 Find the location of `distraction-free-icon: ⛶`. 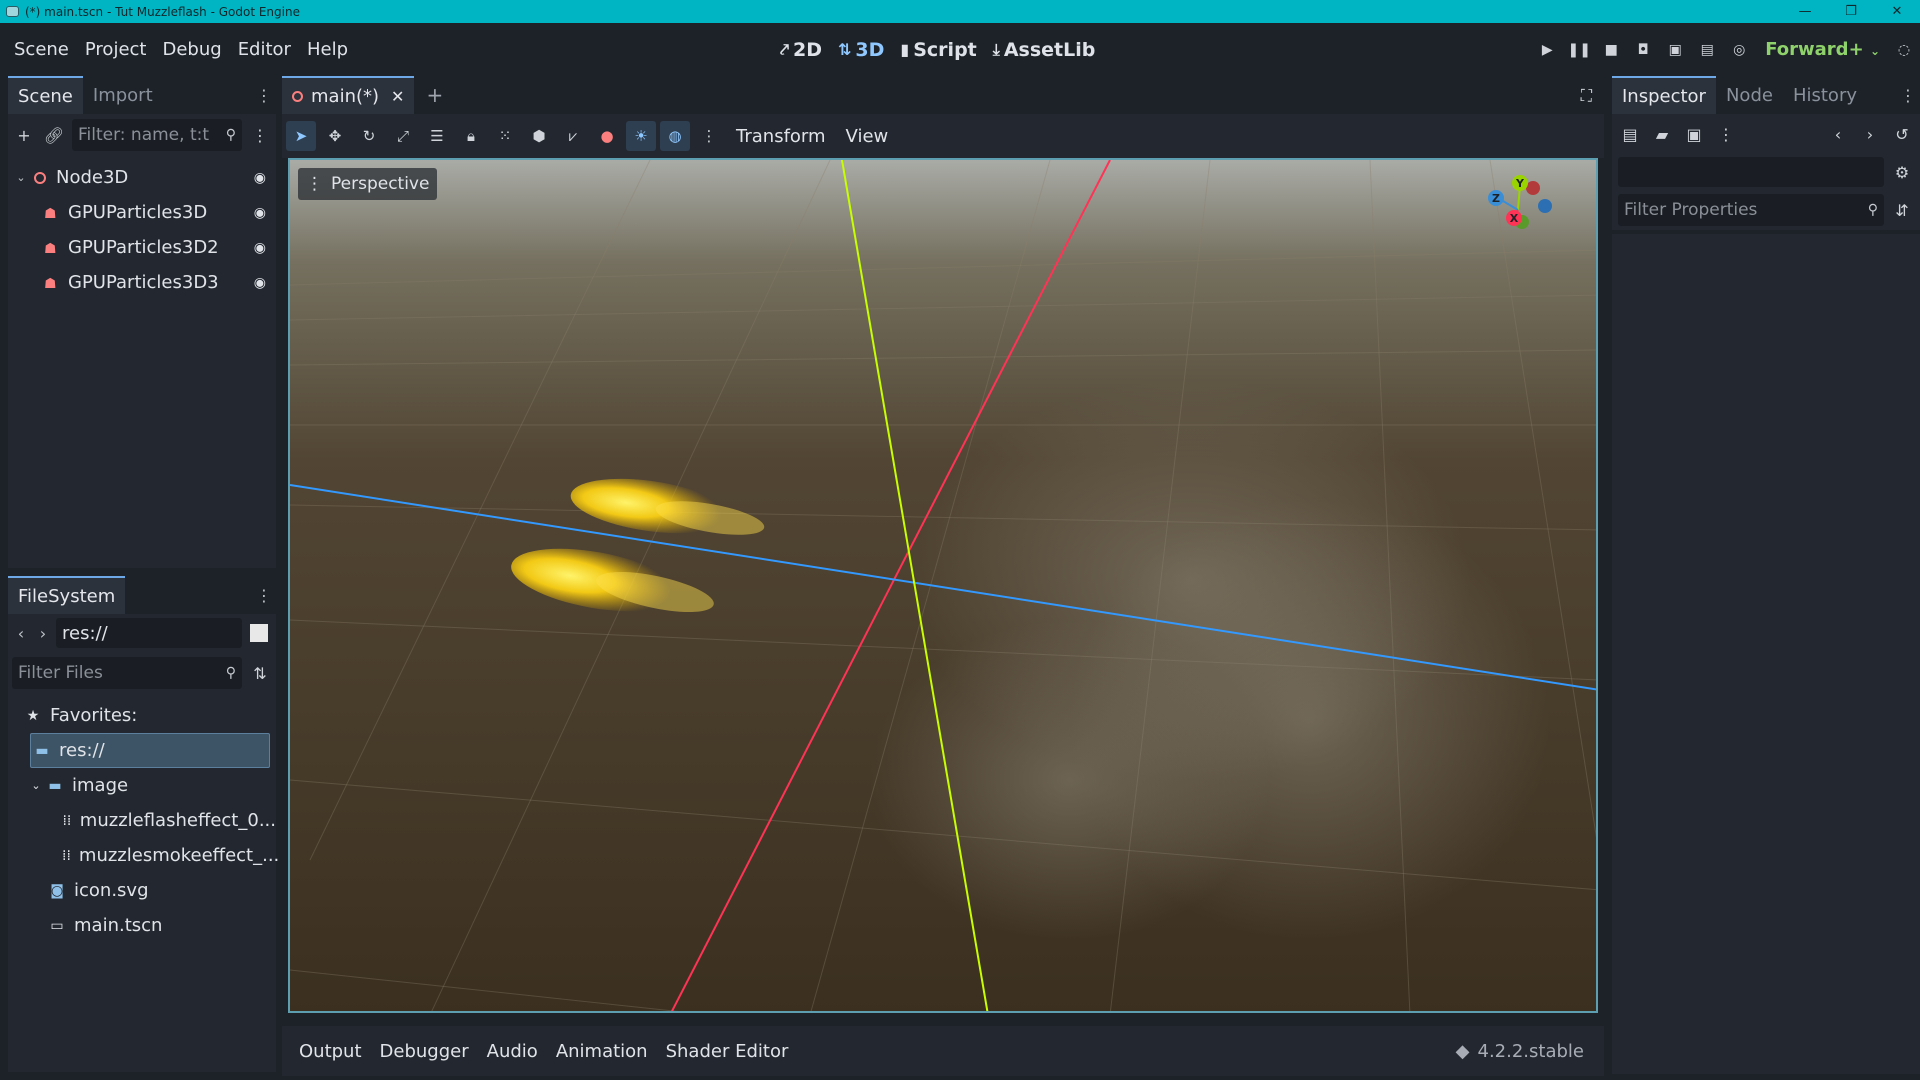

distraction-free-icon: ⛶ is located at coordinates (1586, 96).